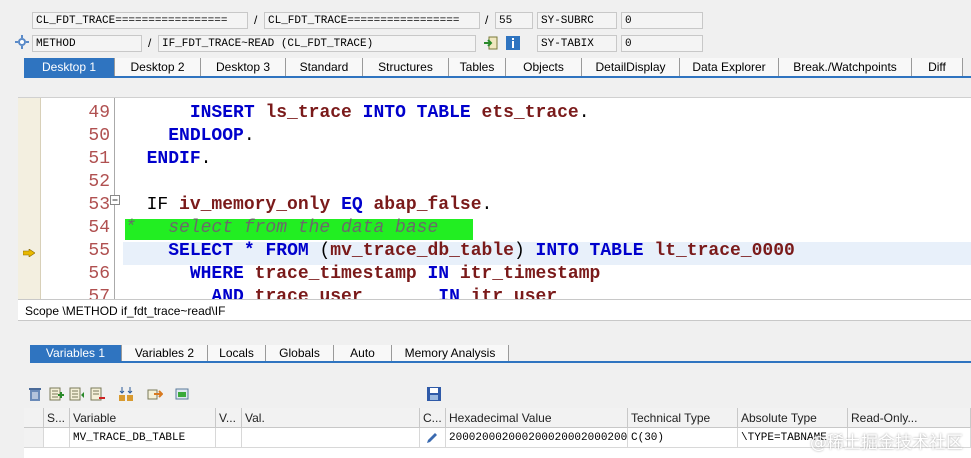 The width and height of the screenshot is (971, 458). I want to click on keyword: EQ, so click(352, 205).